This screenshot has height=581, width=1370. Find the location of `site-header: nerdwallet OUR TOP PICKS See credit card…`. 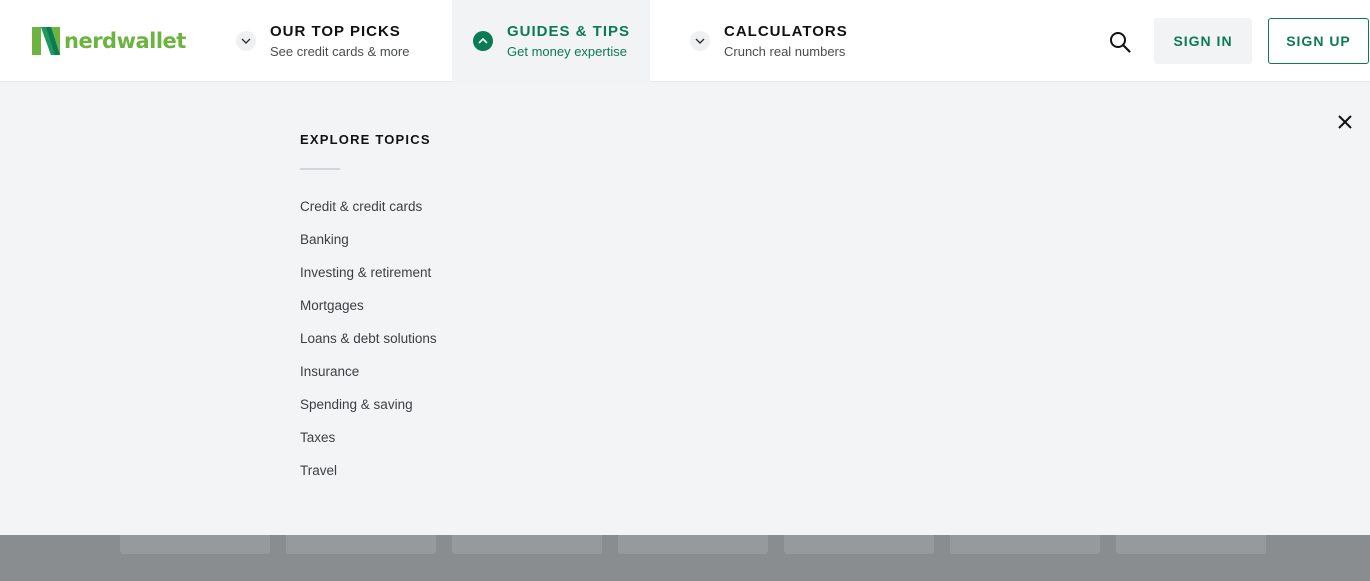

site-header: nerdwallet OUR TOP PICKS See credit card… is located at coordinates (685, 41).